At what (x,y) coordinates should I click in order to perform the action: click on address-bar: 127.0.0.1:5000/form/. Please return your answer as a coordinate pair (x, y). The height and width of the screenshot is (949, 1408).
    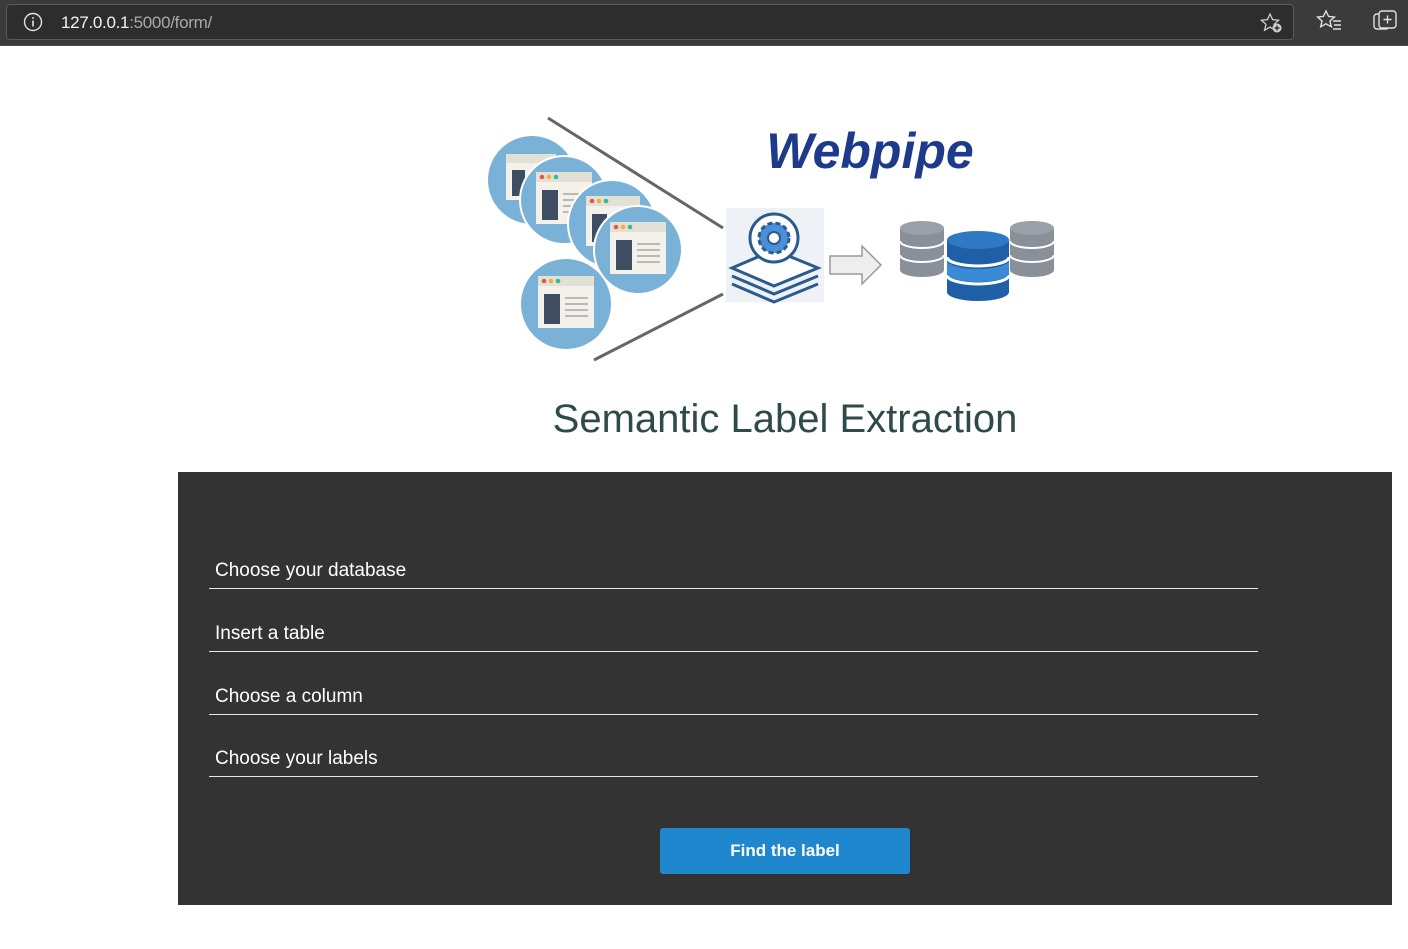
    Looking at the image, I should click on (650, 22).